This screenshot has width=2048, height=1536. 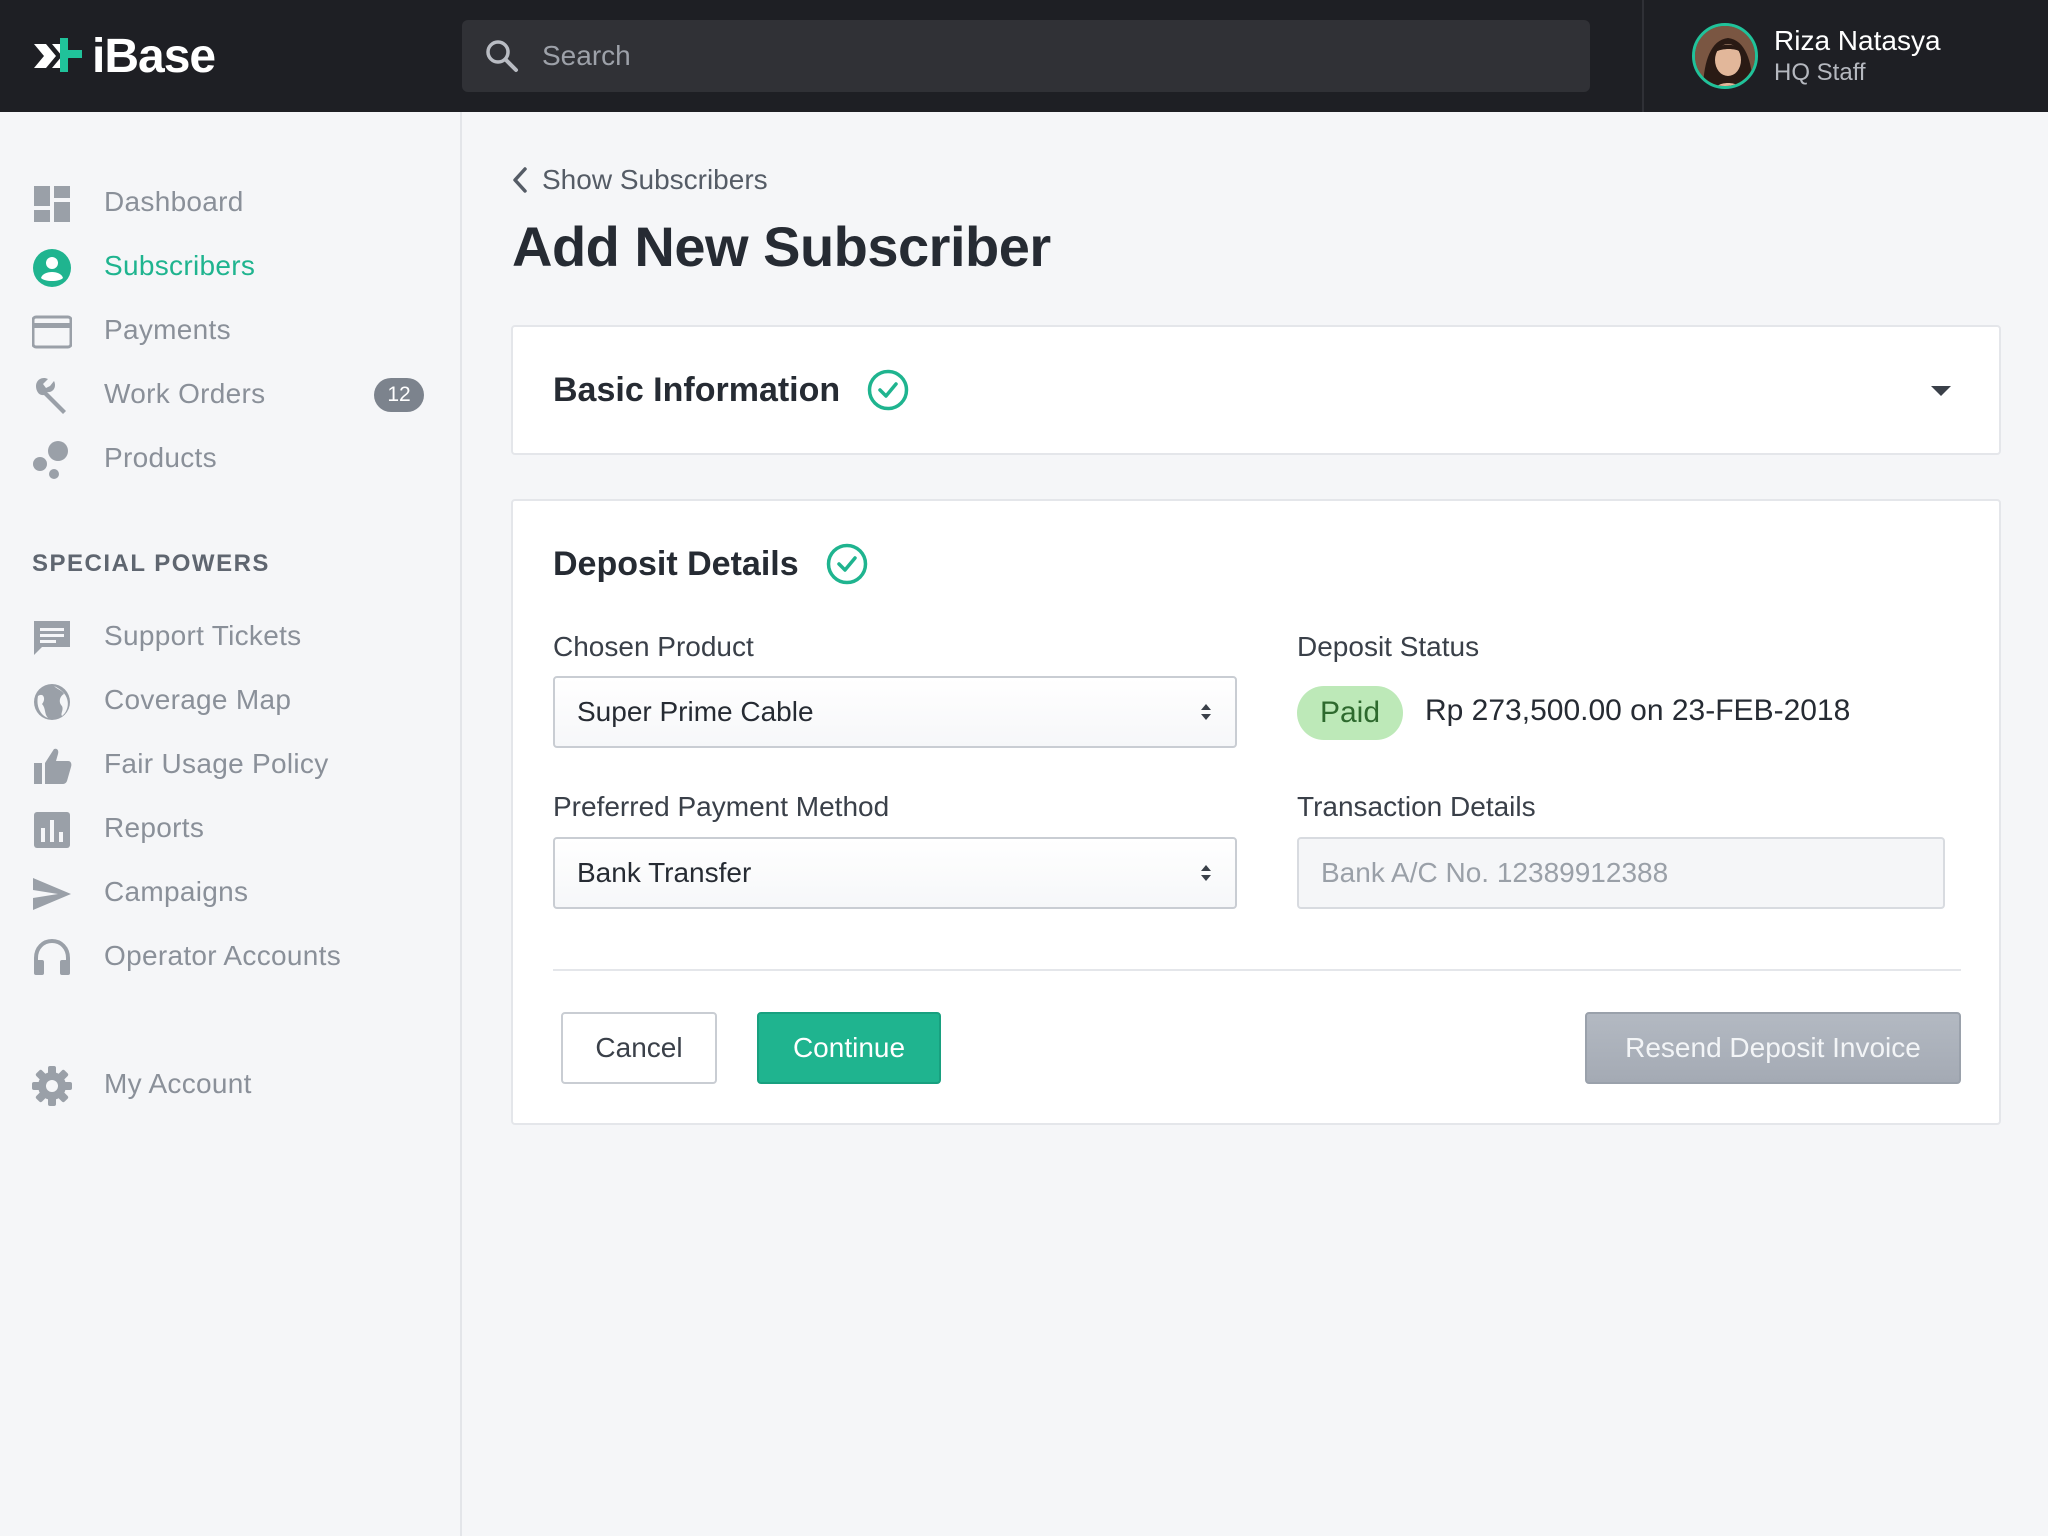 What do you see at coordinates (1350, 713) in the screenshot?
I see `paid-status-badge: Paid` at bounding box center [1350, 713].